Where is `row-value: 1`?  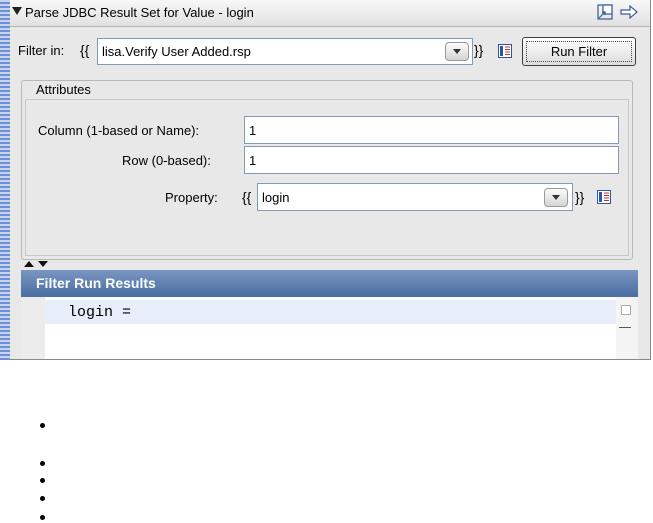 row-value: 1 is located at coordinates (253, 160).